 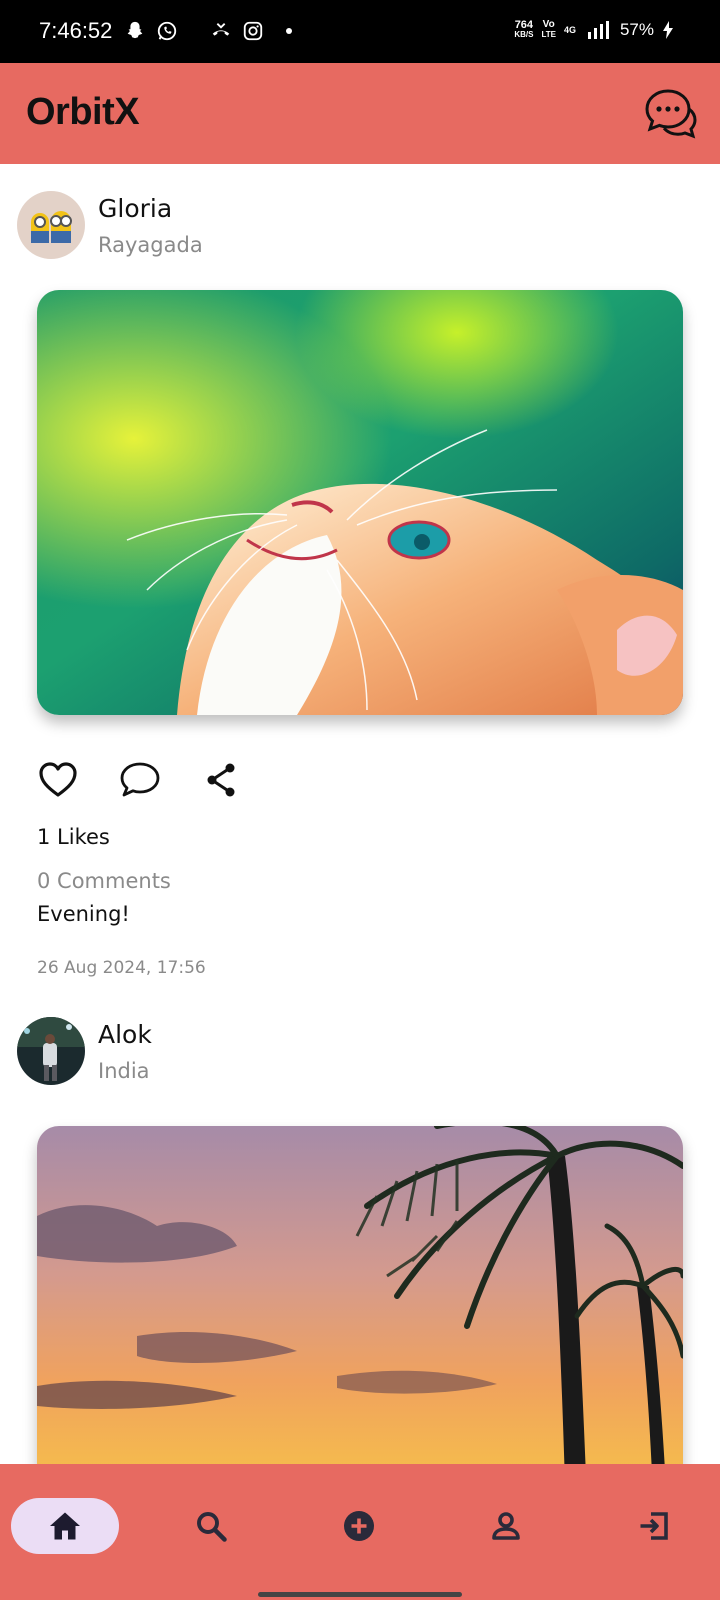 I want to click on nav-profile, so click(x=506, y=1526).